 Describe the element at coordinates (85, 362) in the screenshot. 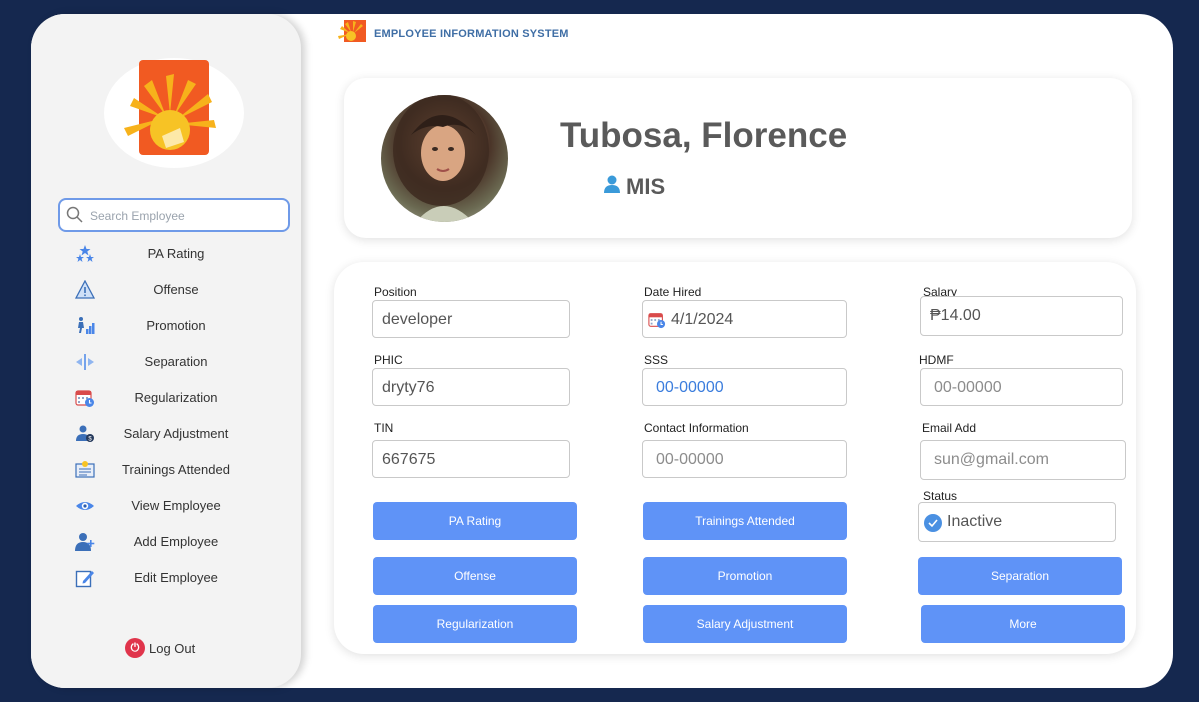

I see `separation-icon` at that location.